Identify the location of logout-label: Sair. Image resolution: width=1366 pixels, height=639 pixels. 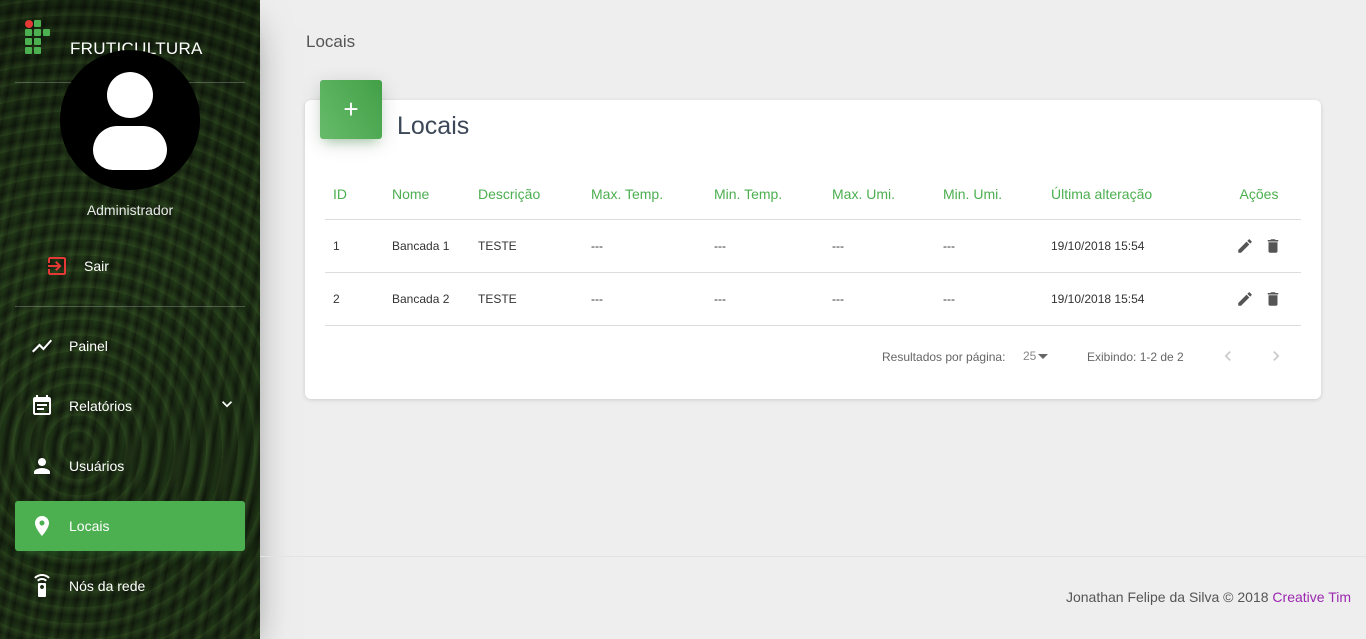
(96, 266).